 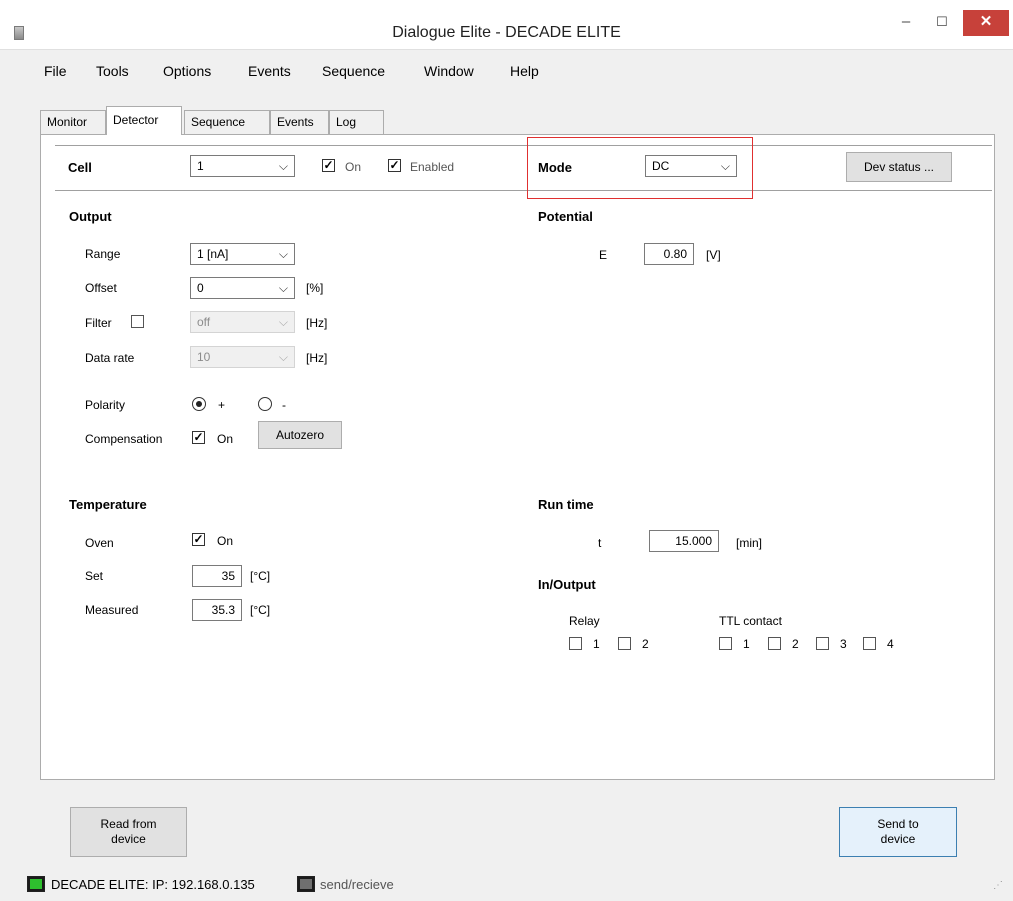 I want to click on ttl-4-checkbox, so click(x=869, y=643).